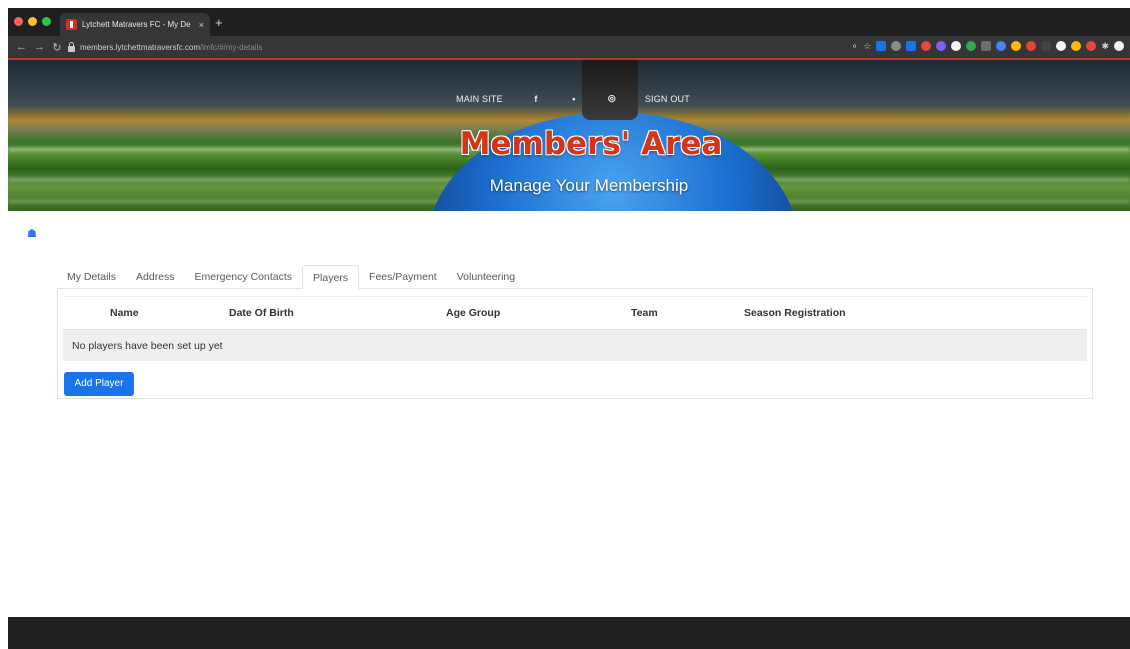 This screenshot has height=649, width=1130. I want to click on column-header-name: Name, so click(124, 313).